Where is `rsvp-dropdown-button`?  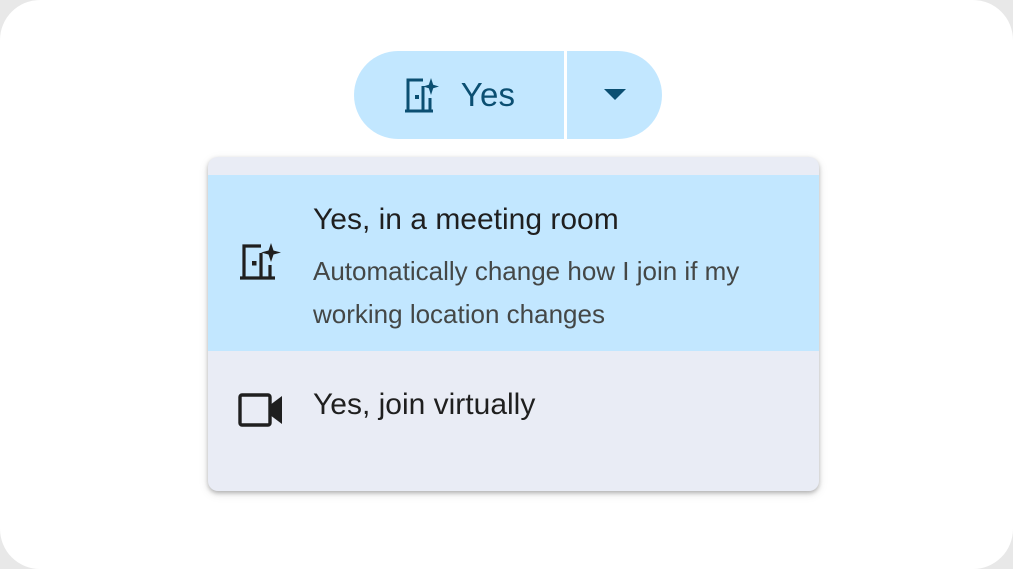 rsvp-dropdown-button is located at coordinates (614, 95).